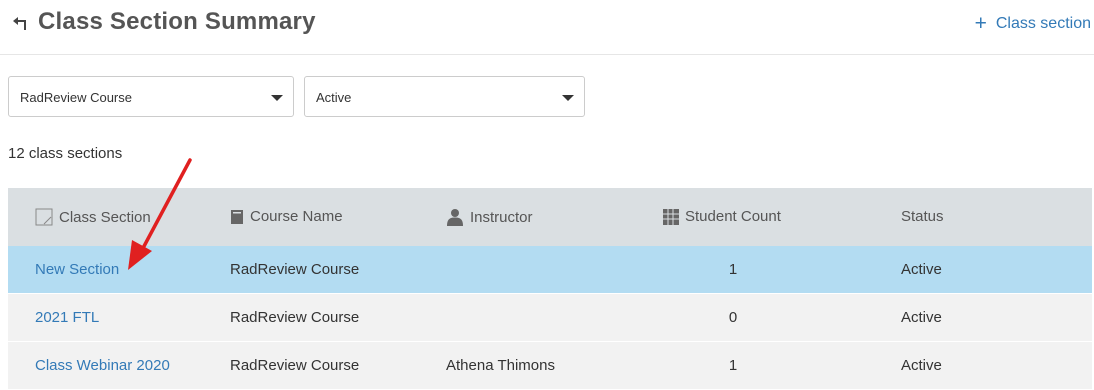  Describe the element at coordinates (65, 153) in the screenshot. I see `section-count: 12 class sections` at that location.